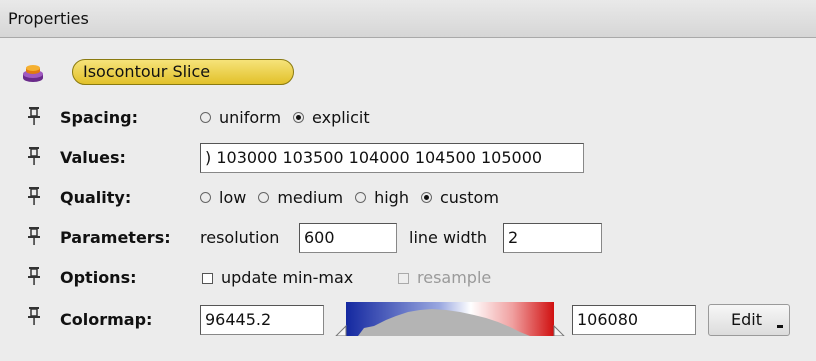 This screenshot has height=361, width=816. I want to click on update-min-max-checkbox-row: update min-max, so click(277, 277).